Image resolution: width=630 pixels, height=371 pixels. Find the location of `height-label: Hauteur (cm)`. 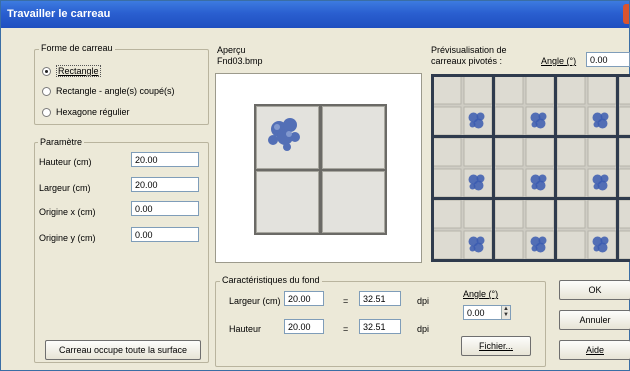

height-label: Hauteur (cm) is located at coordinates (65, 162).